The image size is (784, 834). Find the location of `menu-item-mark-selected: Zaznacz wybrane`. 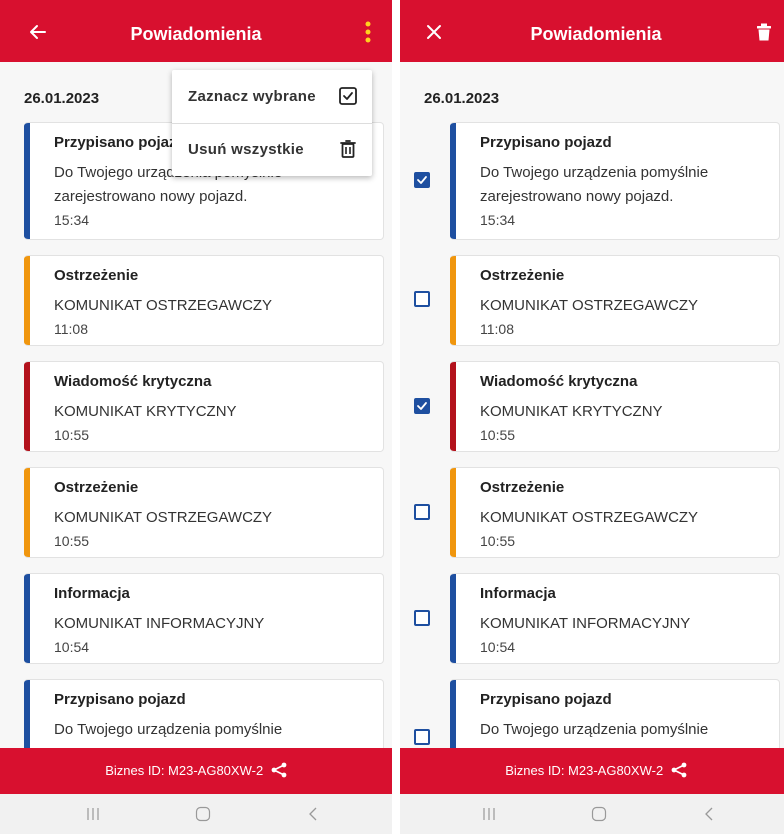

menu-item-mark-selected: Zaznacz wybrane is located at coordinates (272, 96).